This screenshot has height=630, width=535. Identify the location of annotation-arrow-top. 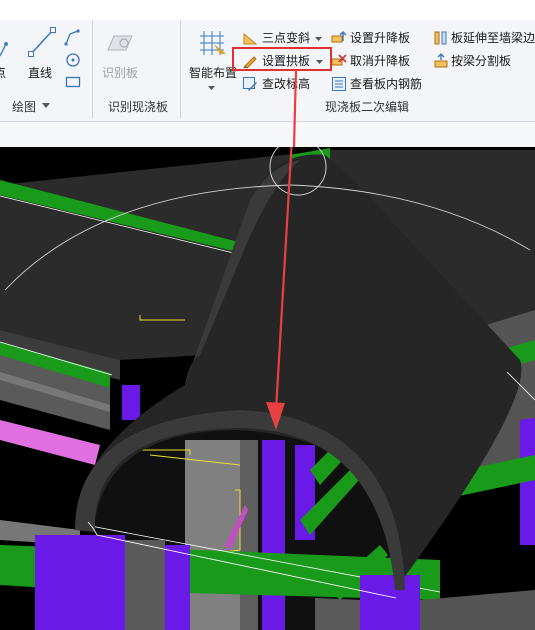
(295, 108).